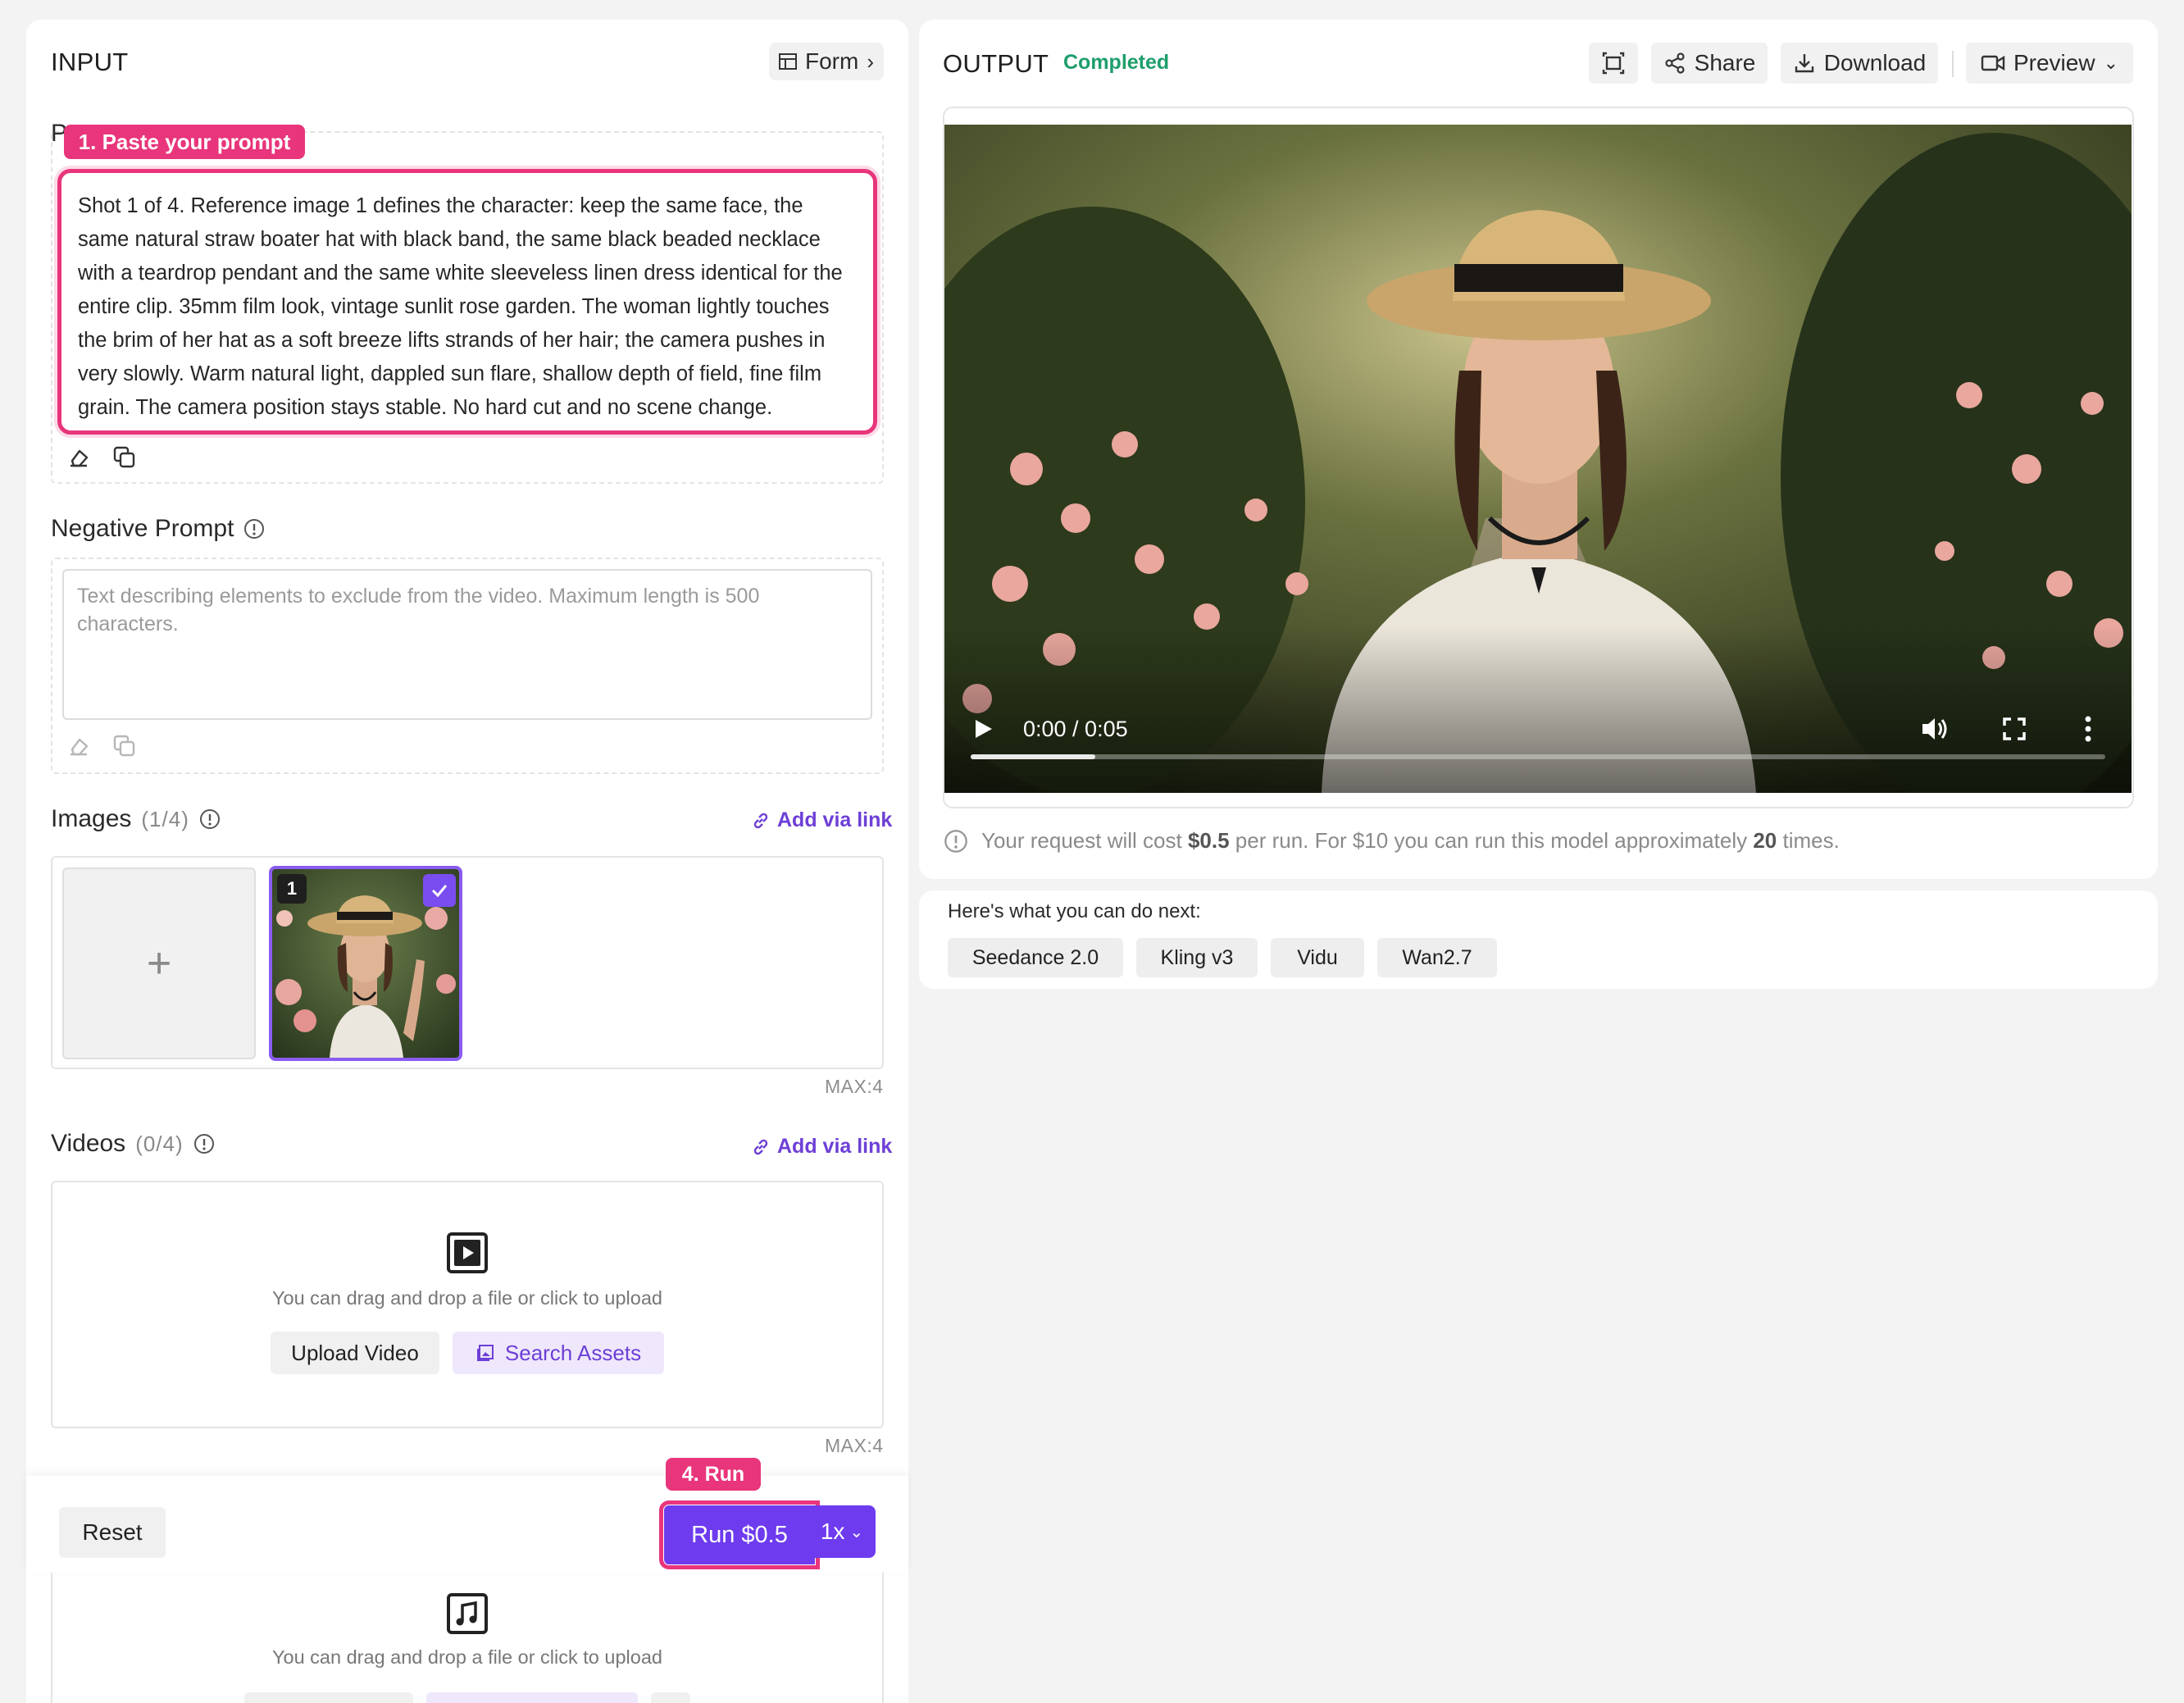  I want to click on share-label: Share, so click(1725, 62).